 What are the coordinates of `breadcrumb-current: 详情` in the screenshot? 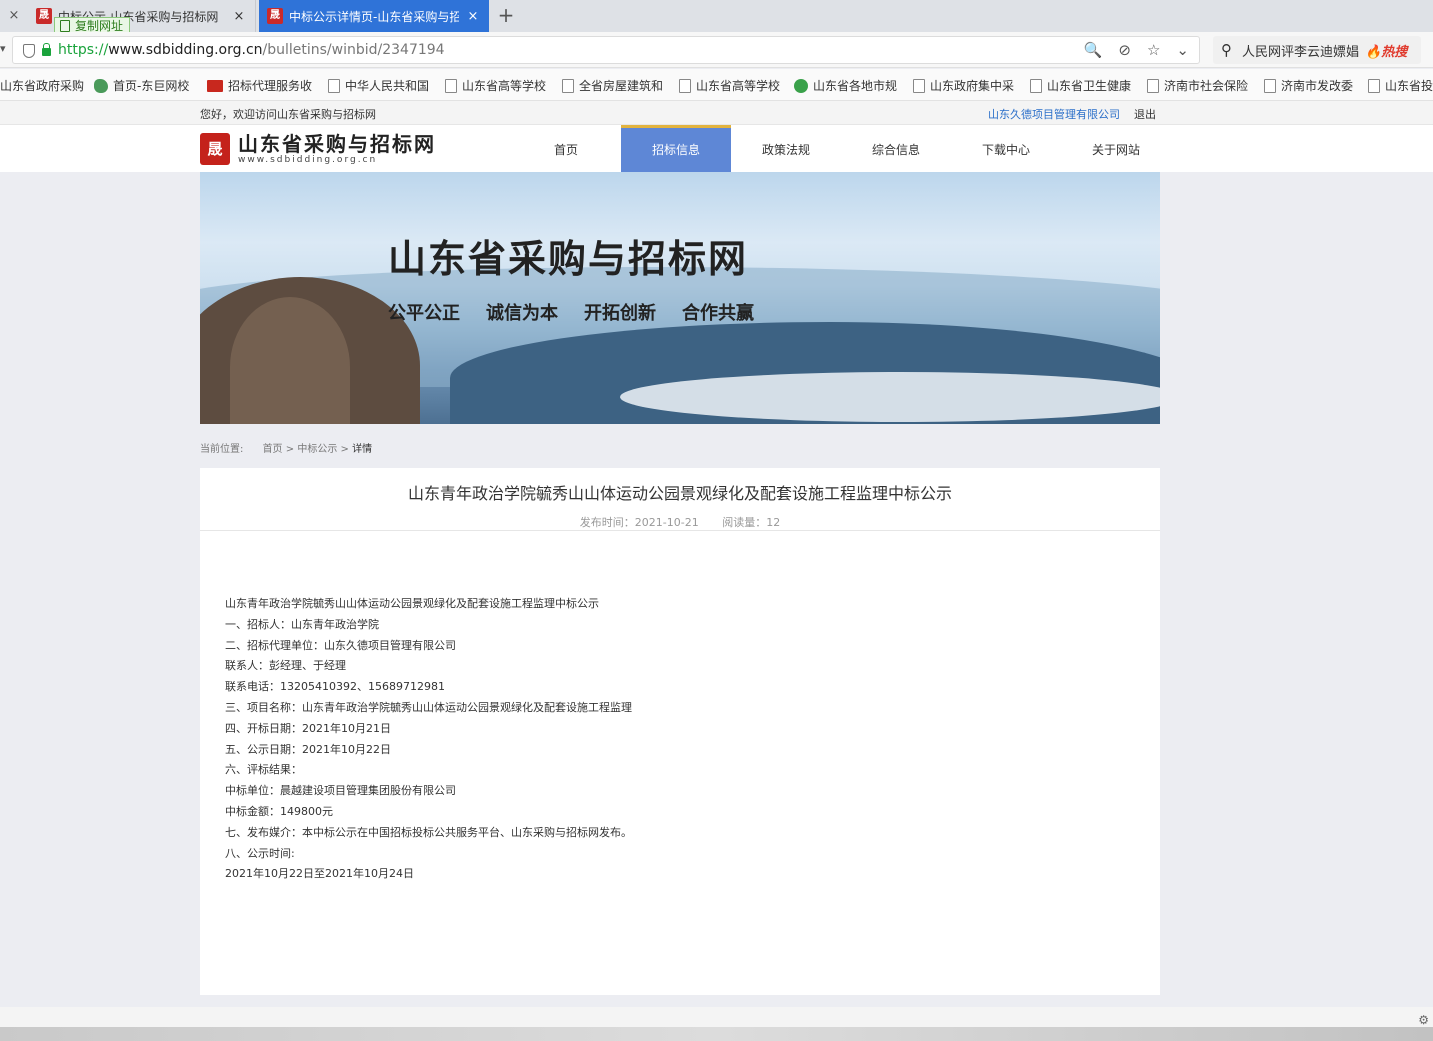 It's located at (362, 449).